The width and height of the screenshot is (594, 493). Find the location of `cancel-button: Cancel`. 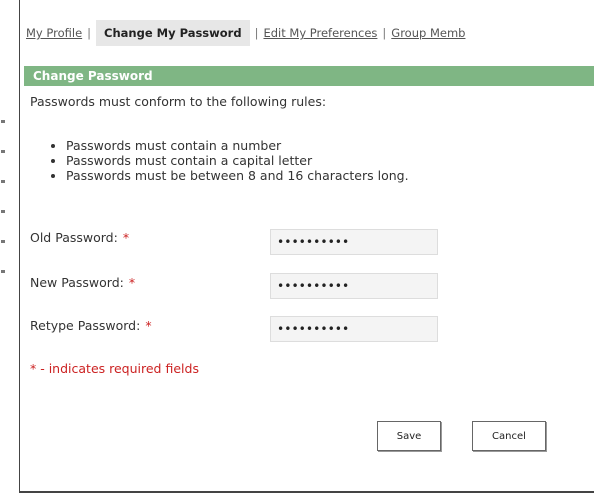

cancel-button: Cancel is located at coordinates (509, 436).